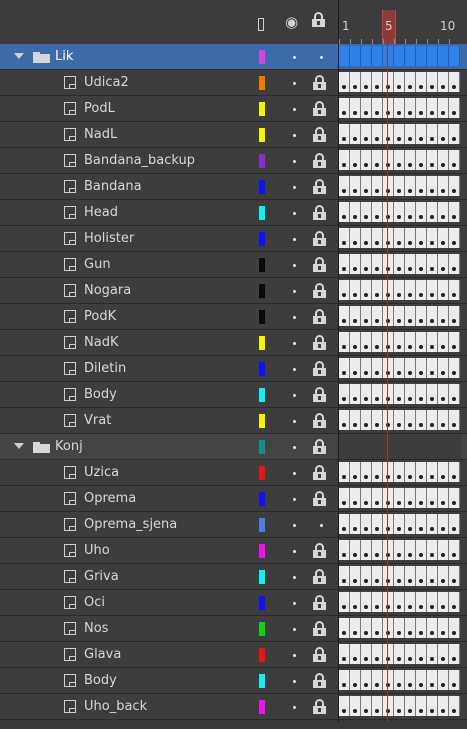  Describe the element at coordinates (94, 602) in the screenshot. I see `layer-name: Oci` at that location.